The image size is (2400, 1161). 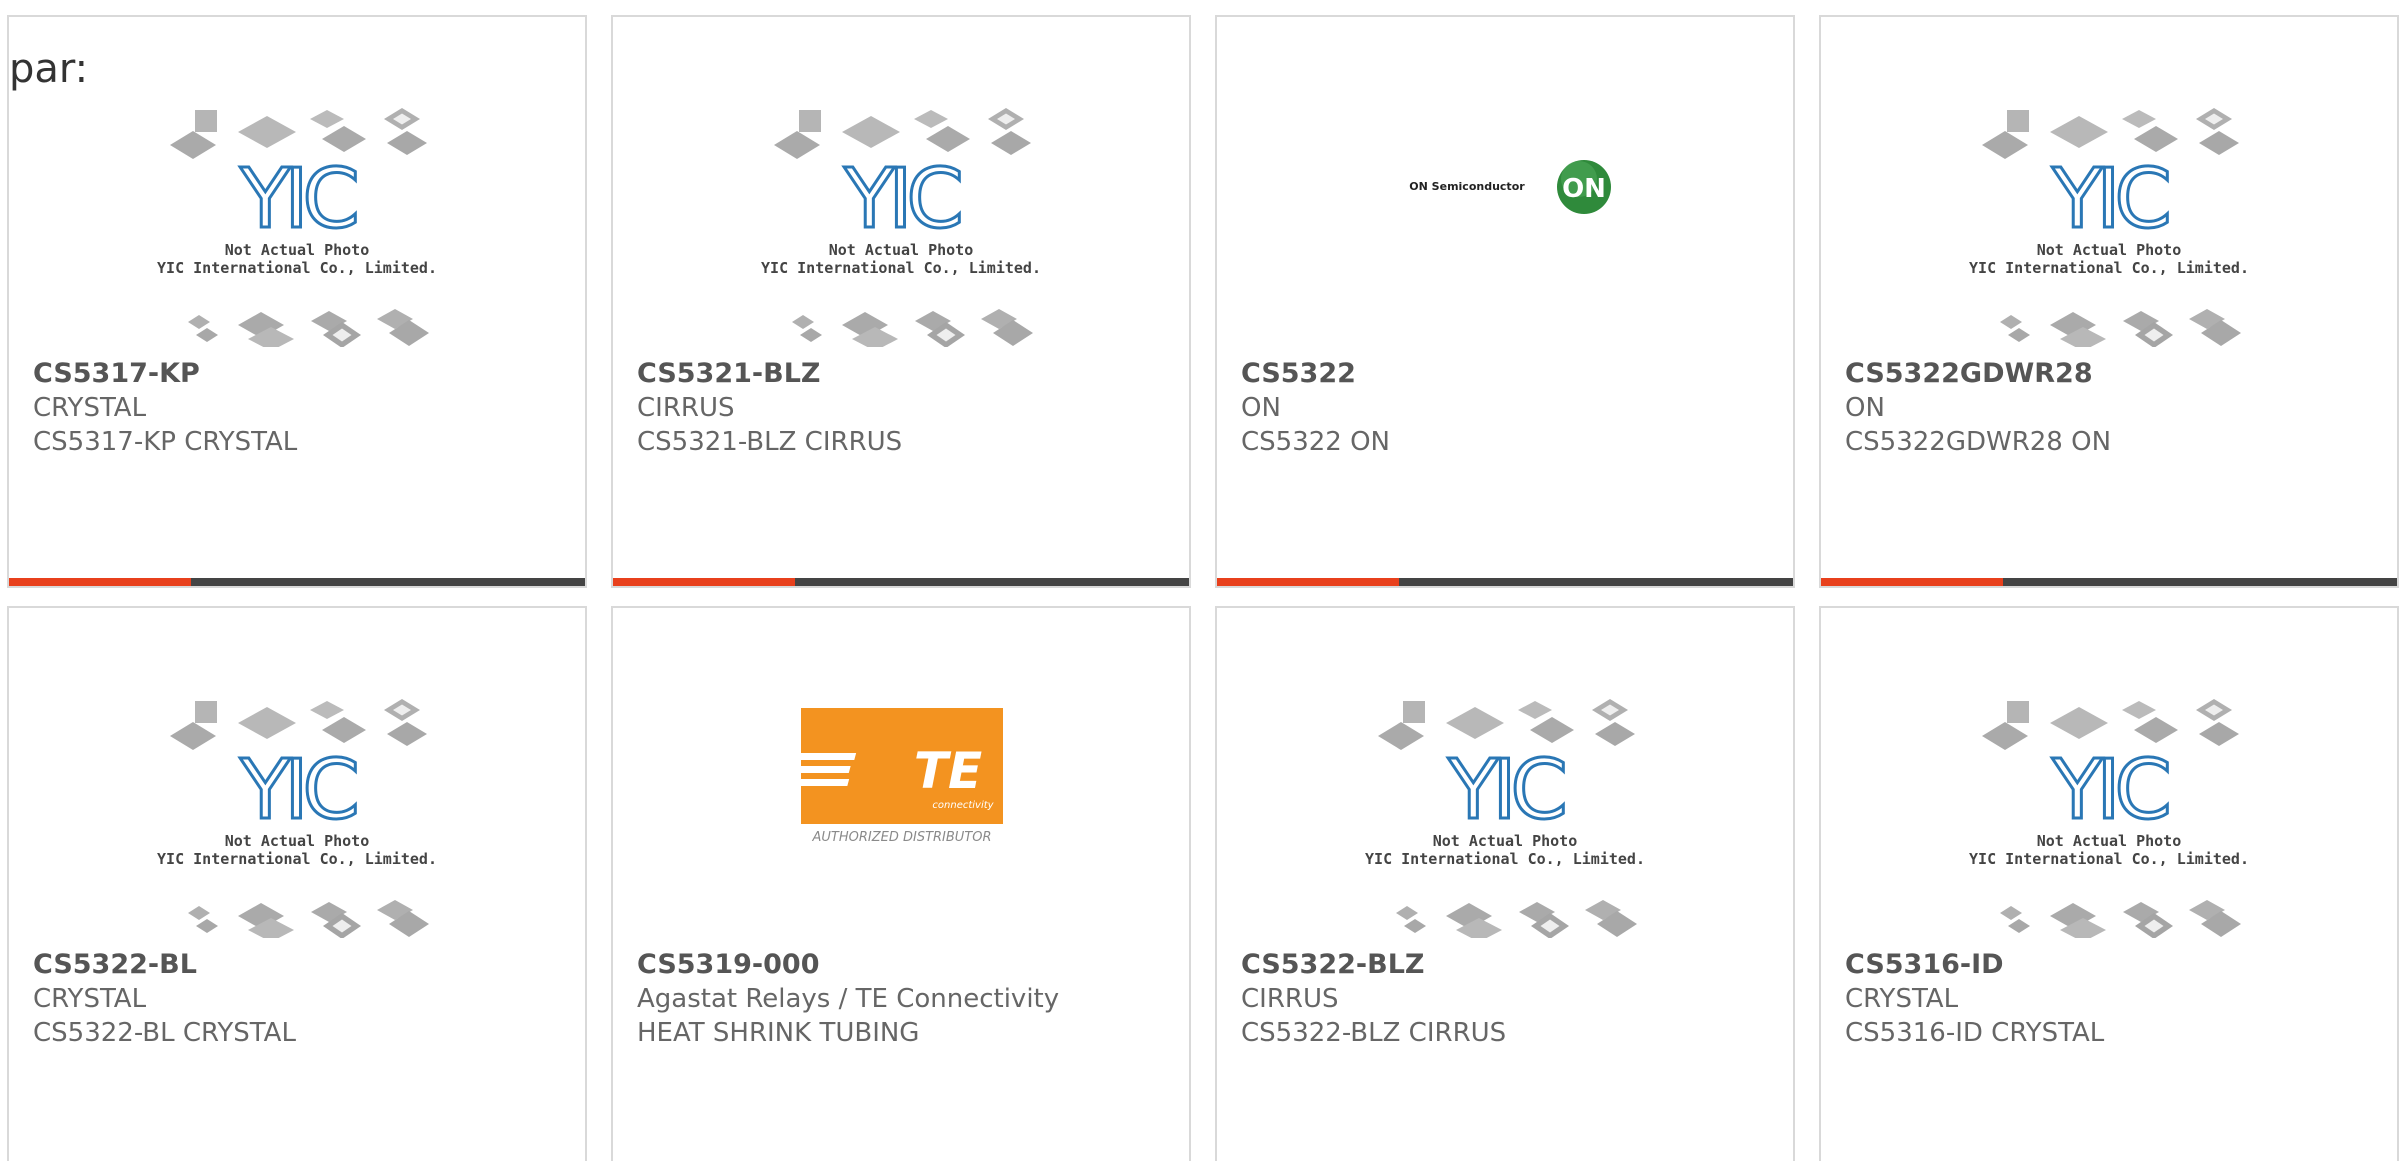 I want to click on description: CS5322-BLZ CIRRUS, so click(x=1374, y=1033).